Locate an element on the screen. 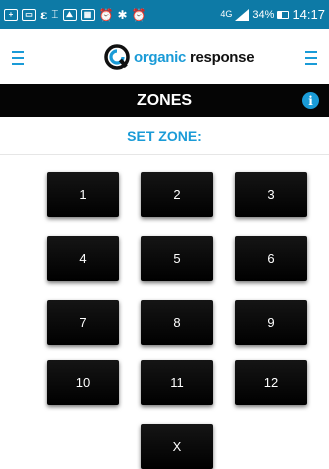  right-menu-icon is located at coordinates (311, 58).